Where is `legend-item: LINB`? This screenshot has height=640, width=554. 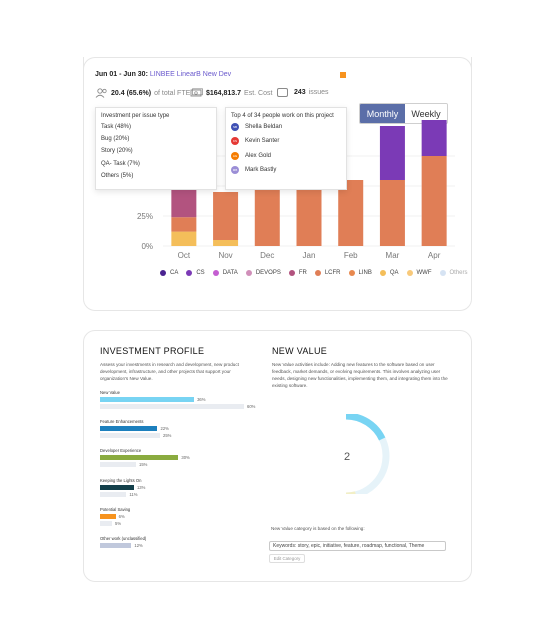 legend-item: LINB is located at coordinates (360, 273).